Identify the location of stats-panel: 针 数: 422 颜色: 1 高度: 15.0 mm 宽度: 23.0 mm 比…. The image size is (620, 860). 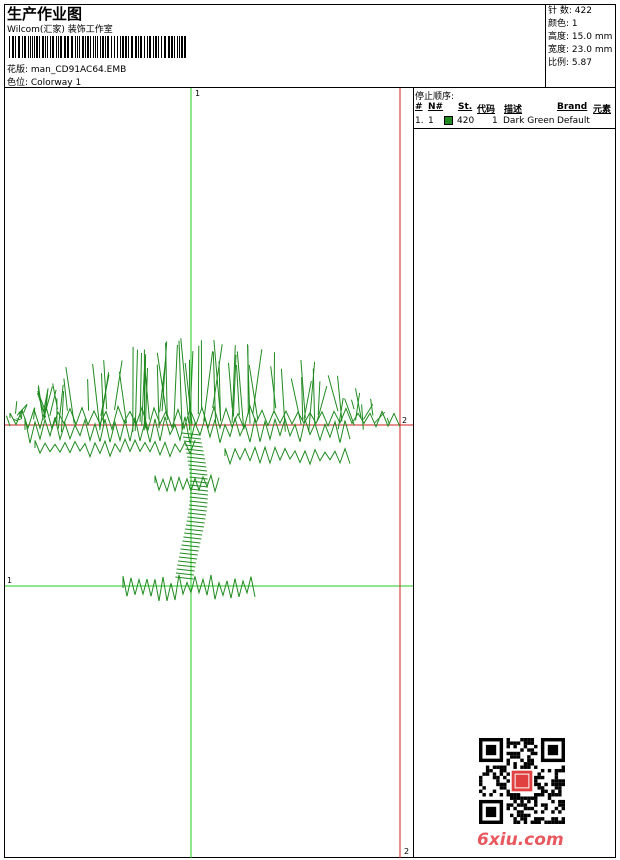
(580, 37).